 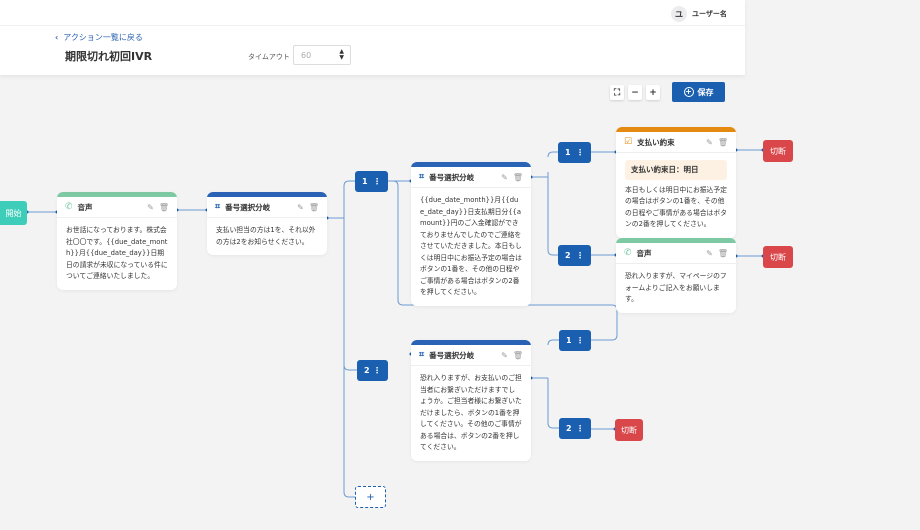 I want to click on node-text: 恐れ入りますが、マイページのフォームよりご記入をお願いします。, so click(x=676, y=287).